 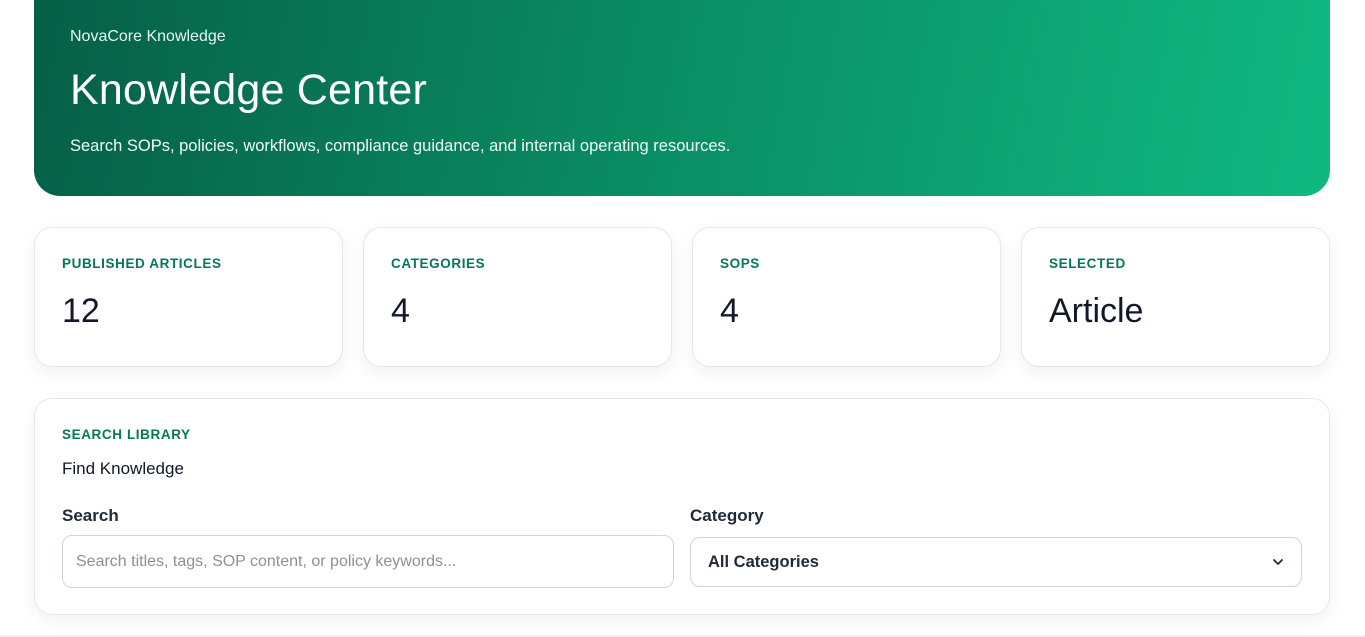 I want to click on category-select: All Categories, so click(x=996, y=562).